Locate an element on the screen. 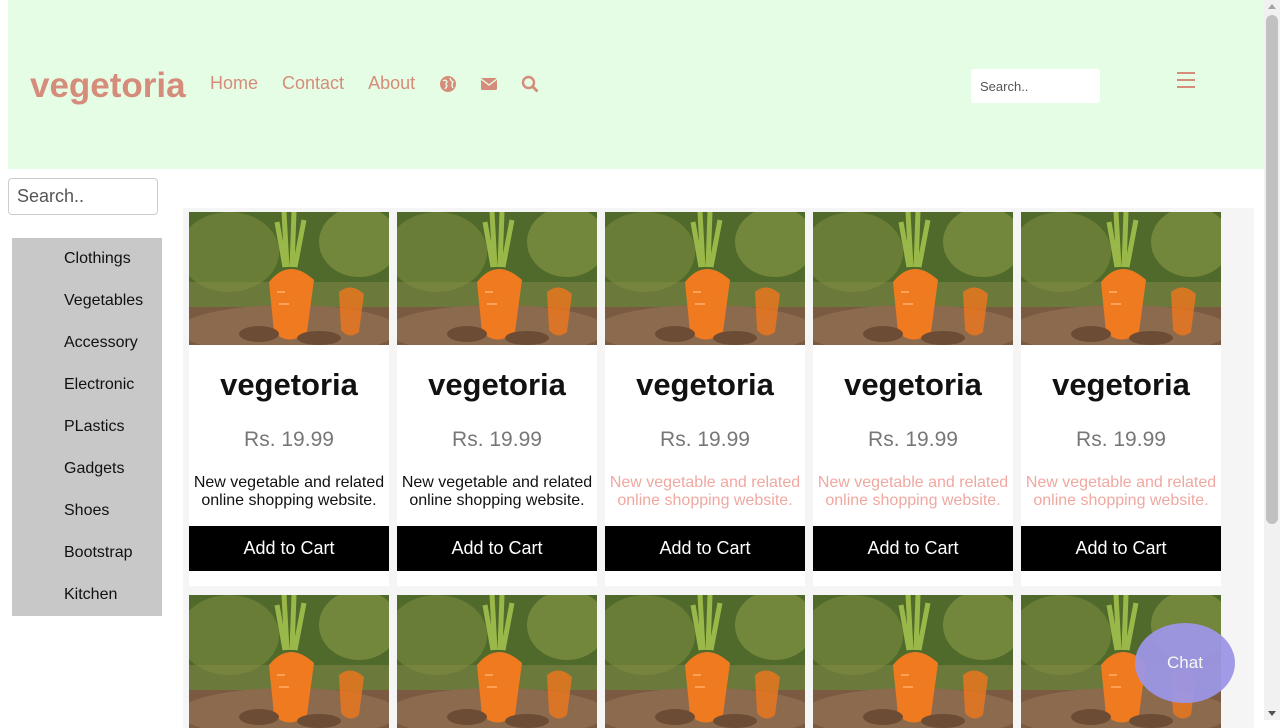 The image size is (1280, 728). sidebar-item-gadgets: Gadgets is located at coordinates (87, 469).